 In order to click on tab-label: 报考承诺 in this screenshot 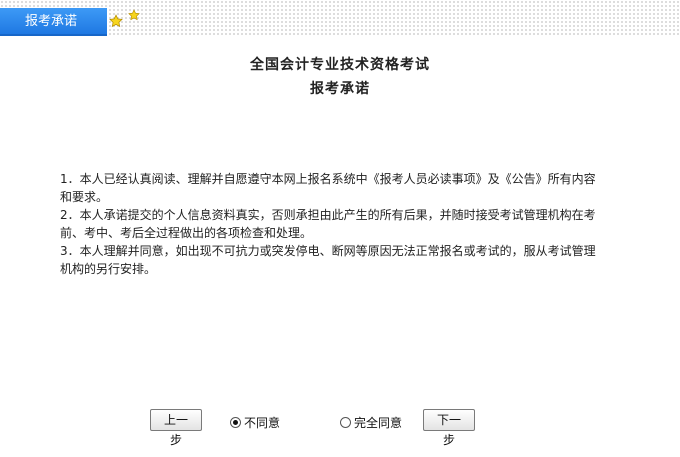, I will do `click(51, 21)`.